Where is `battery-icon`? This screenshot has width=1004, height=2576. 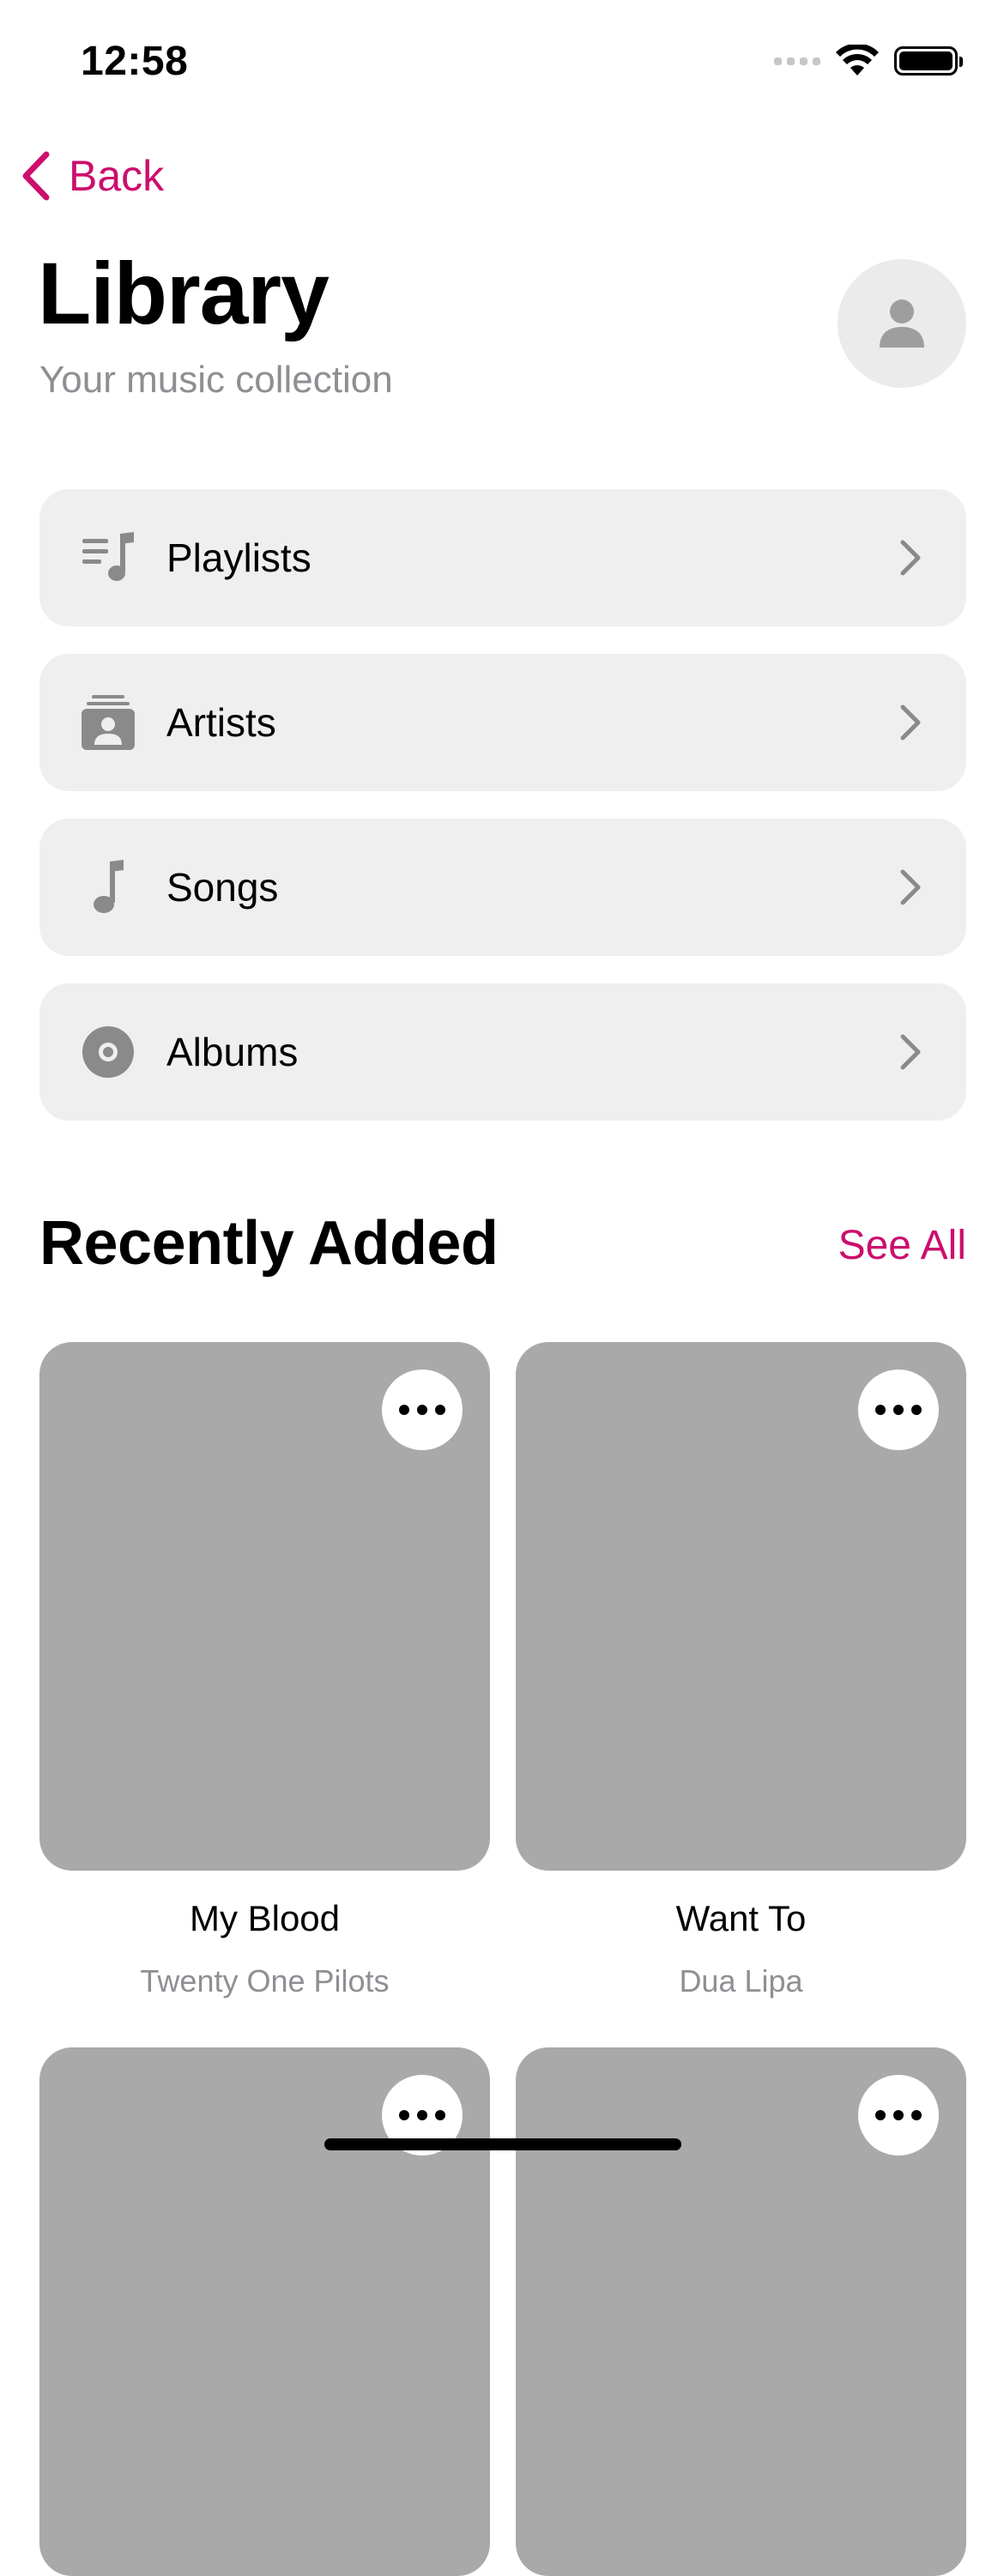 battery-icon is located at coordinates (928, 61).